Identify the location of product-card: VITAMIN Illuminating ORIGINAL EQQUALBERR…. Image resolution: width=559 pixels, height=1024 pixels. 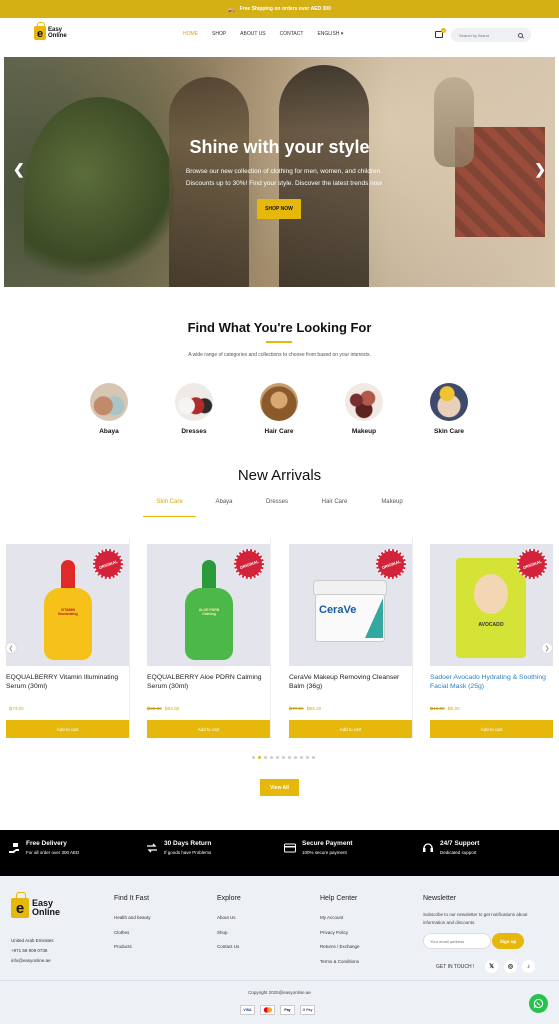
(65, 638).